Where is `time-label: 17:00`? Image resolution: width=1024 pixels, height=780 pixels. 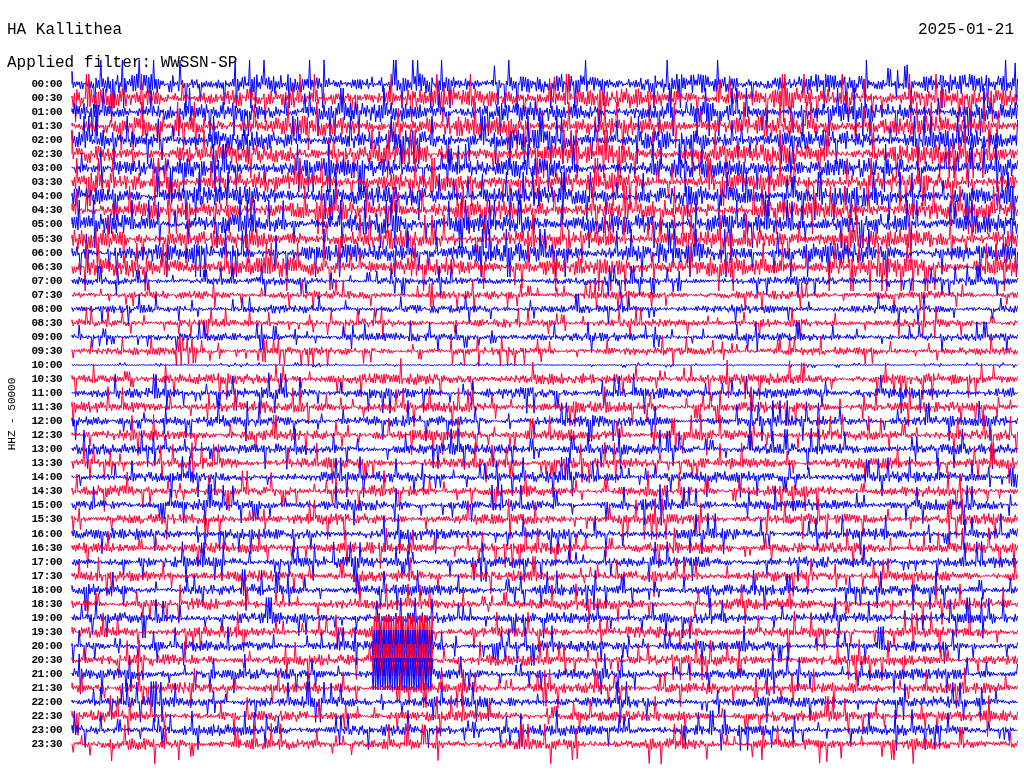 time-label: 17:00 is located at coordinates (46, 561).